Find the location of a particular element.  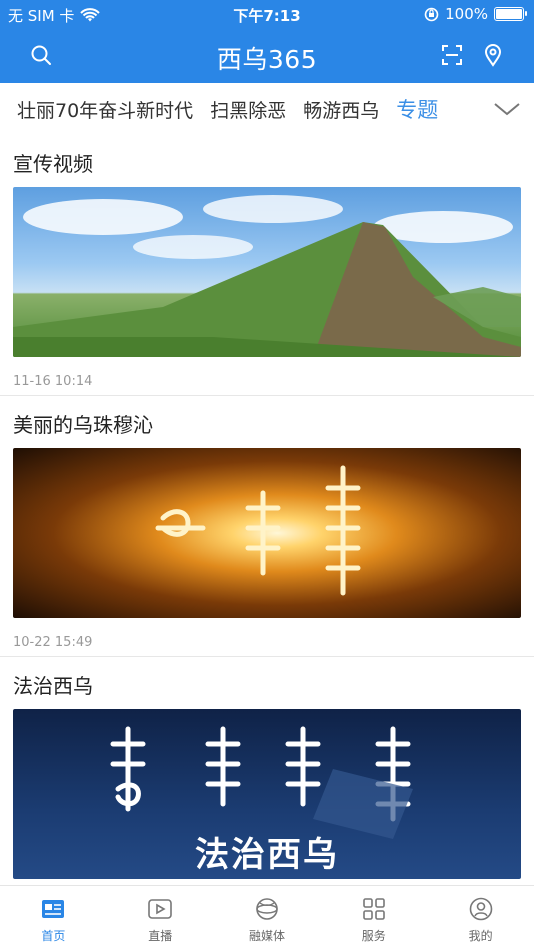

nav-label: 融媒体 is located at coordinates (266, 936).